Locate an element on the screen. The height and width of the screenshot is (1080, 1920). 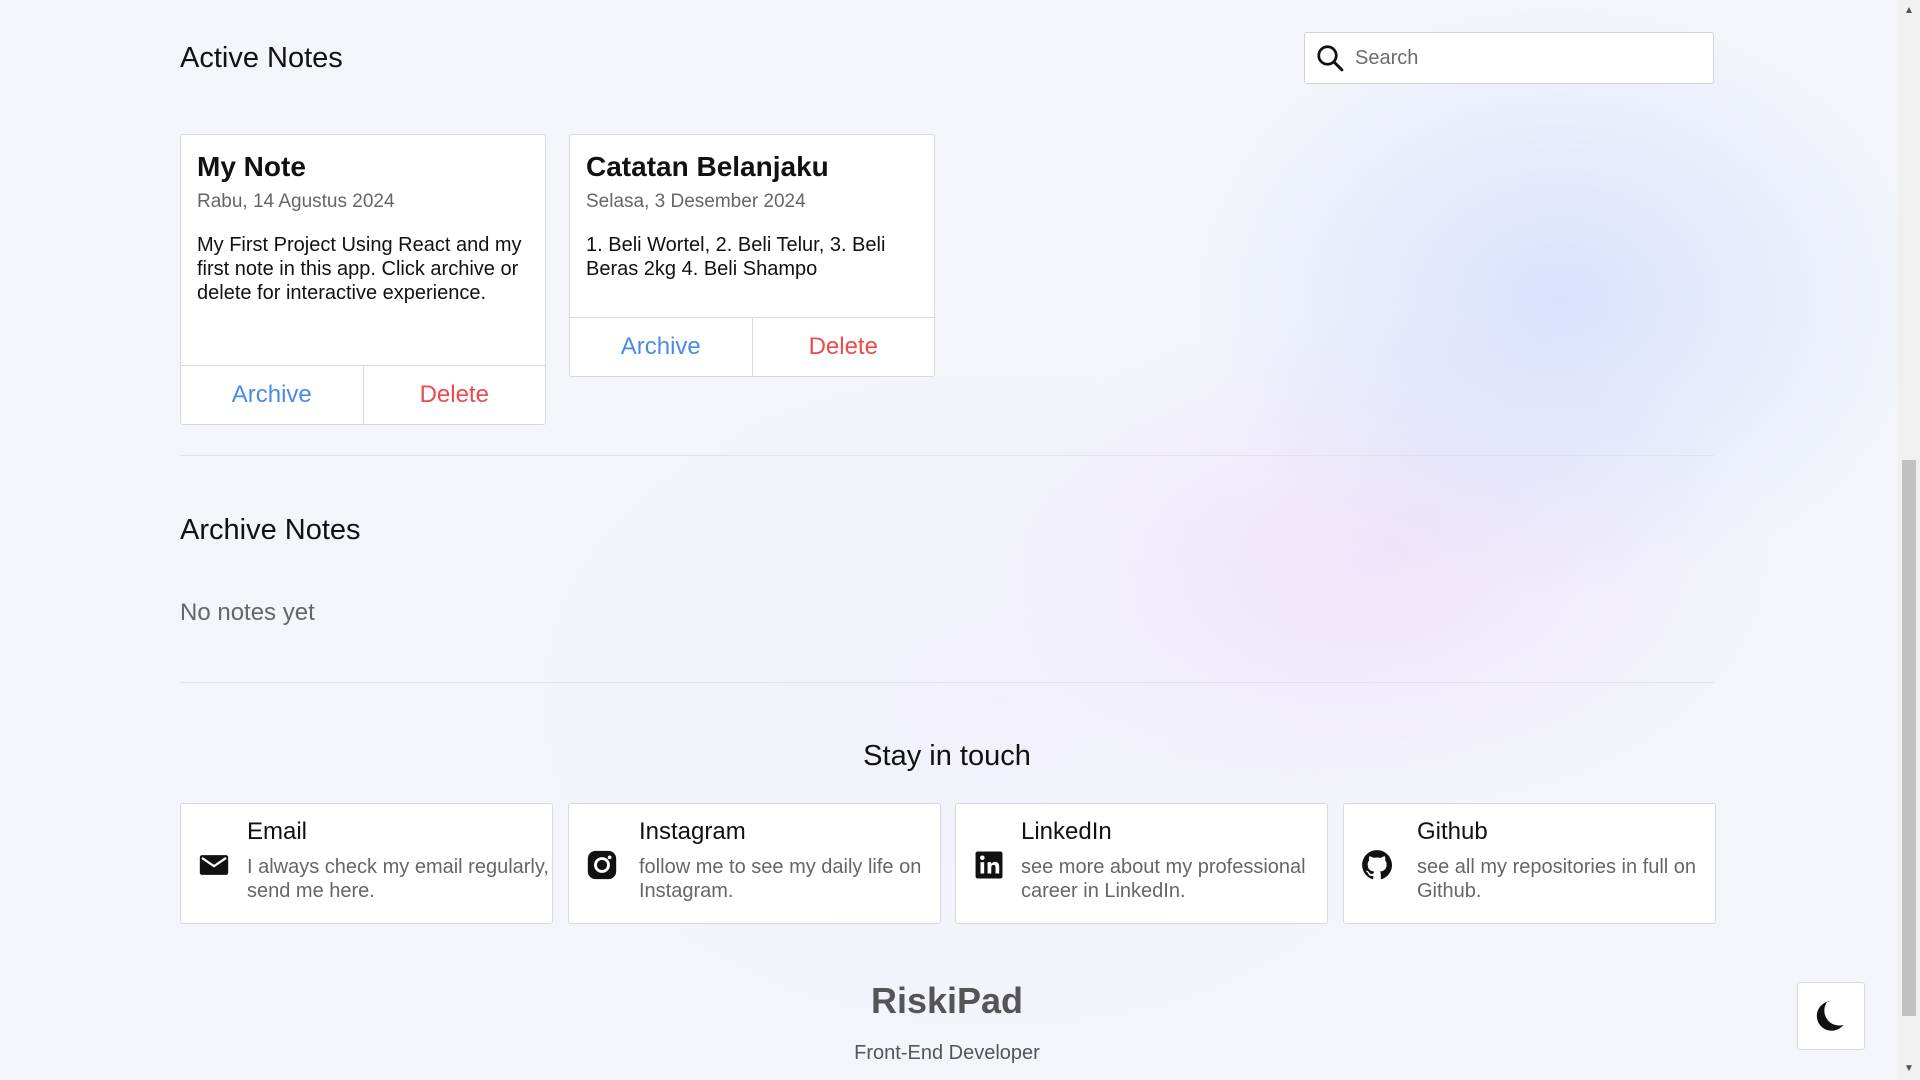
note-date: Rabu, 14 Agustus 2024 is located at coordinates (296, 201).